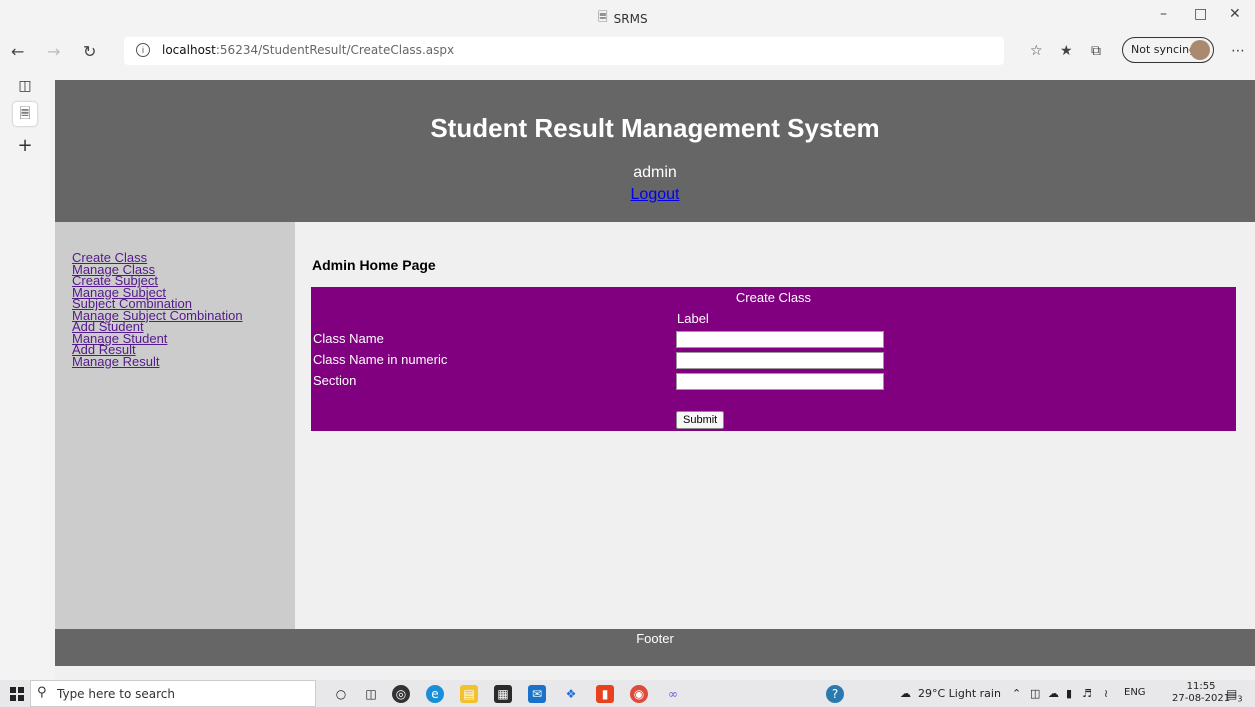 Image resolution: width=1255 pixels, height=707 pixels. I want to click on sidebar-item-manage-result: Manage Result, so click(183, 361).